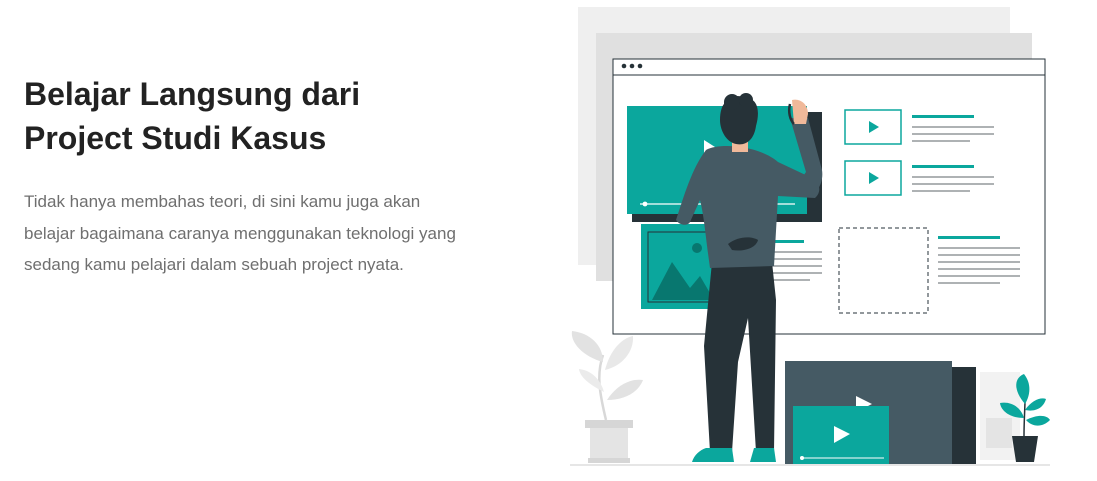 The height and width of the screenshot is (481, 1097). Describe the element at coordinates (175, 138) in the screenshot. I see `section-title-line-2: Project Studi Kasus` at that location.